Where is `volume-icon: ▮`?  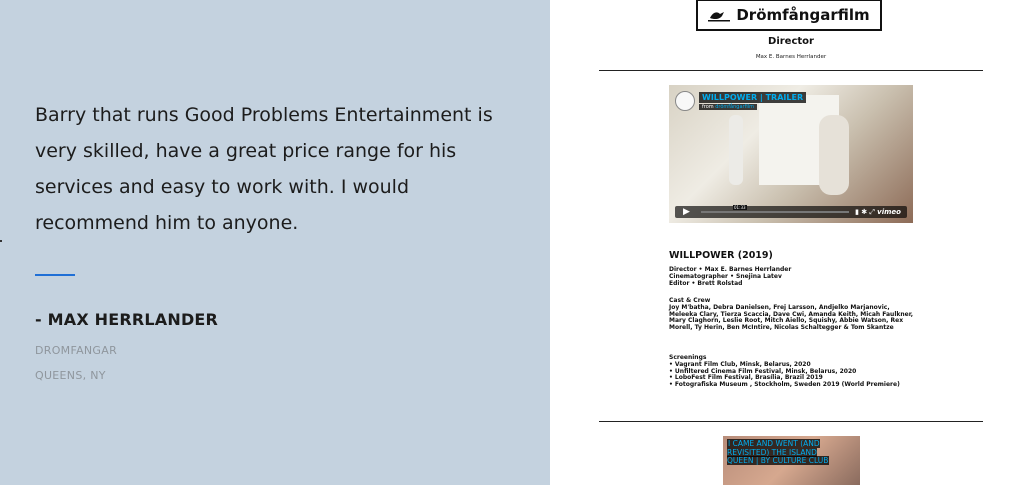 volume-icon: ▮ is located at coordinates (857, 212).